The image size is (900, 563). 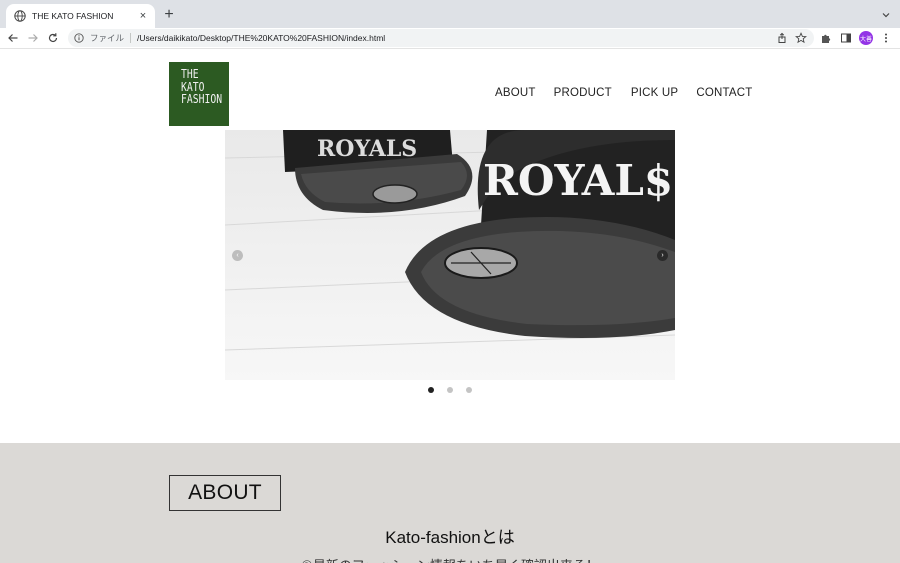 What do you see at coordinates (33, 38) in the screenshot?
I see `forward-arrow-icon` at bounding box center [33, 38].